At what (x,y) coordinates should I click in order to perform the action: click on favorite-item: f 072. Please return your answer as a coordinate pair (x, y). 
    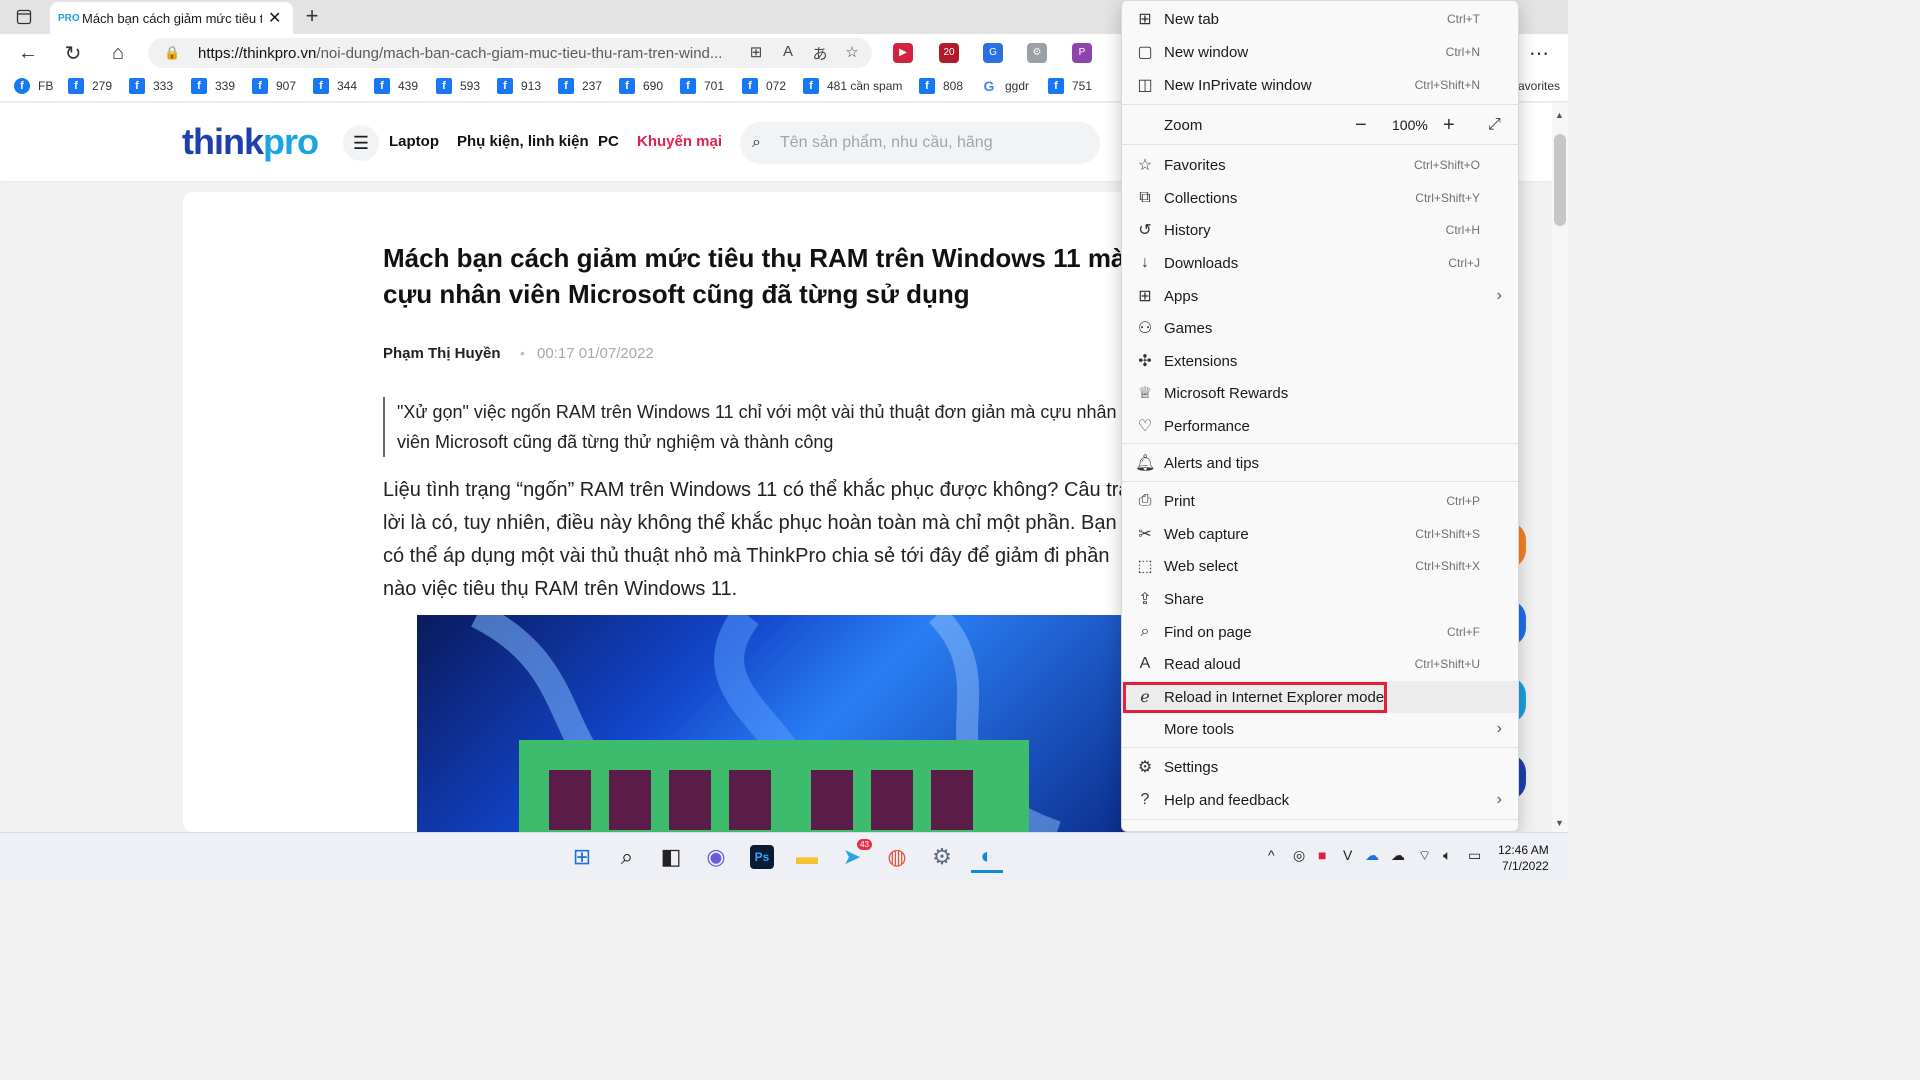
    Looking at the image, I should click on (764, 86).